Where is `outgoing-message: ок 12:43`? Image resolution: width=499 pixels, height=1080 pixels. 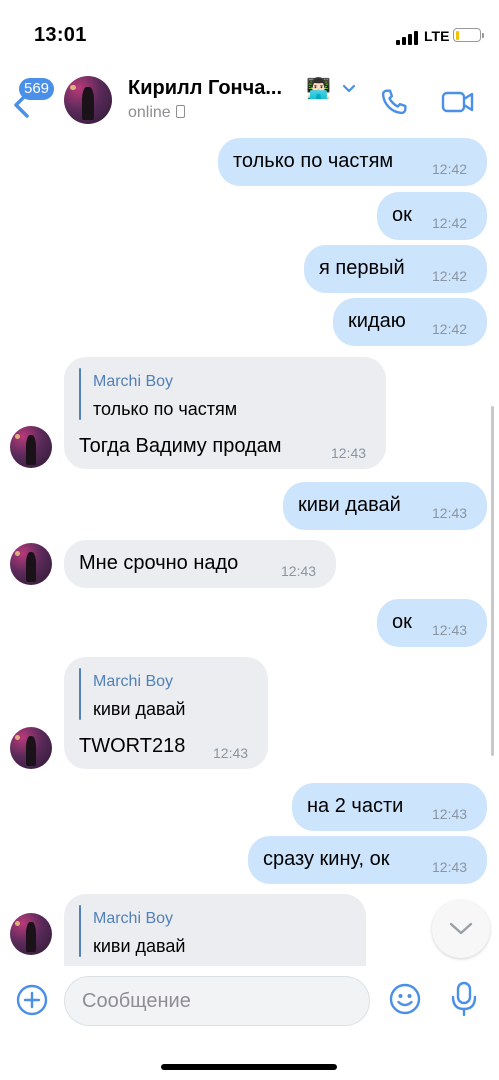
outgoing-message: ок 12:43 is located at coordinates (432, 623).